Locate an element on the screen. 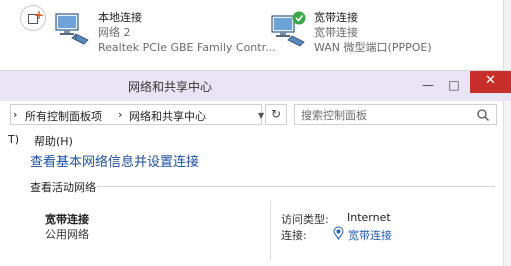 Image resolution: width=511 pixels, height=266 pixels. close-button: ✕ is located at coordinates (490, 82).